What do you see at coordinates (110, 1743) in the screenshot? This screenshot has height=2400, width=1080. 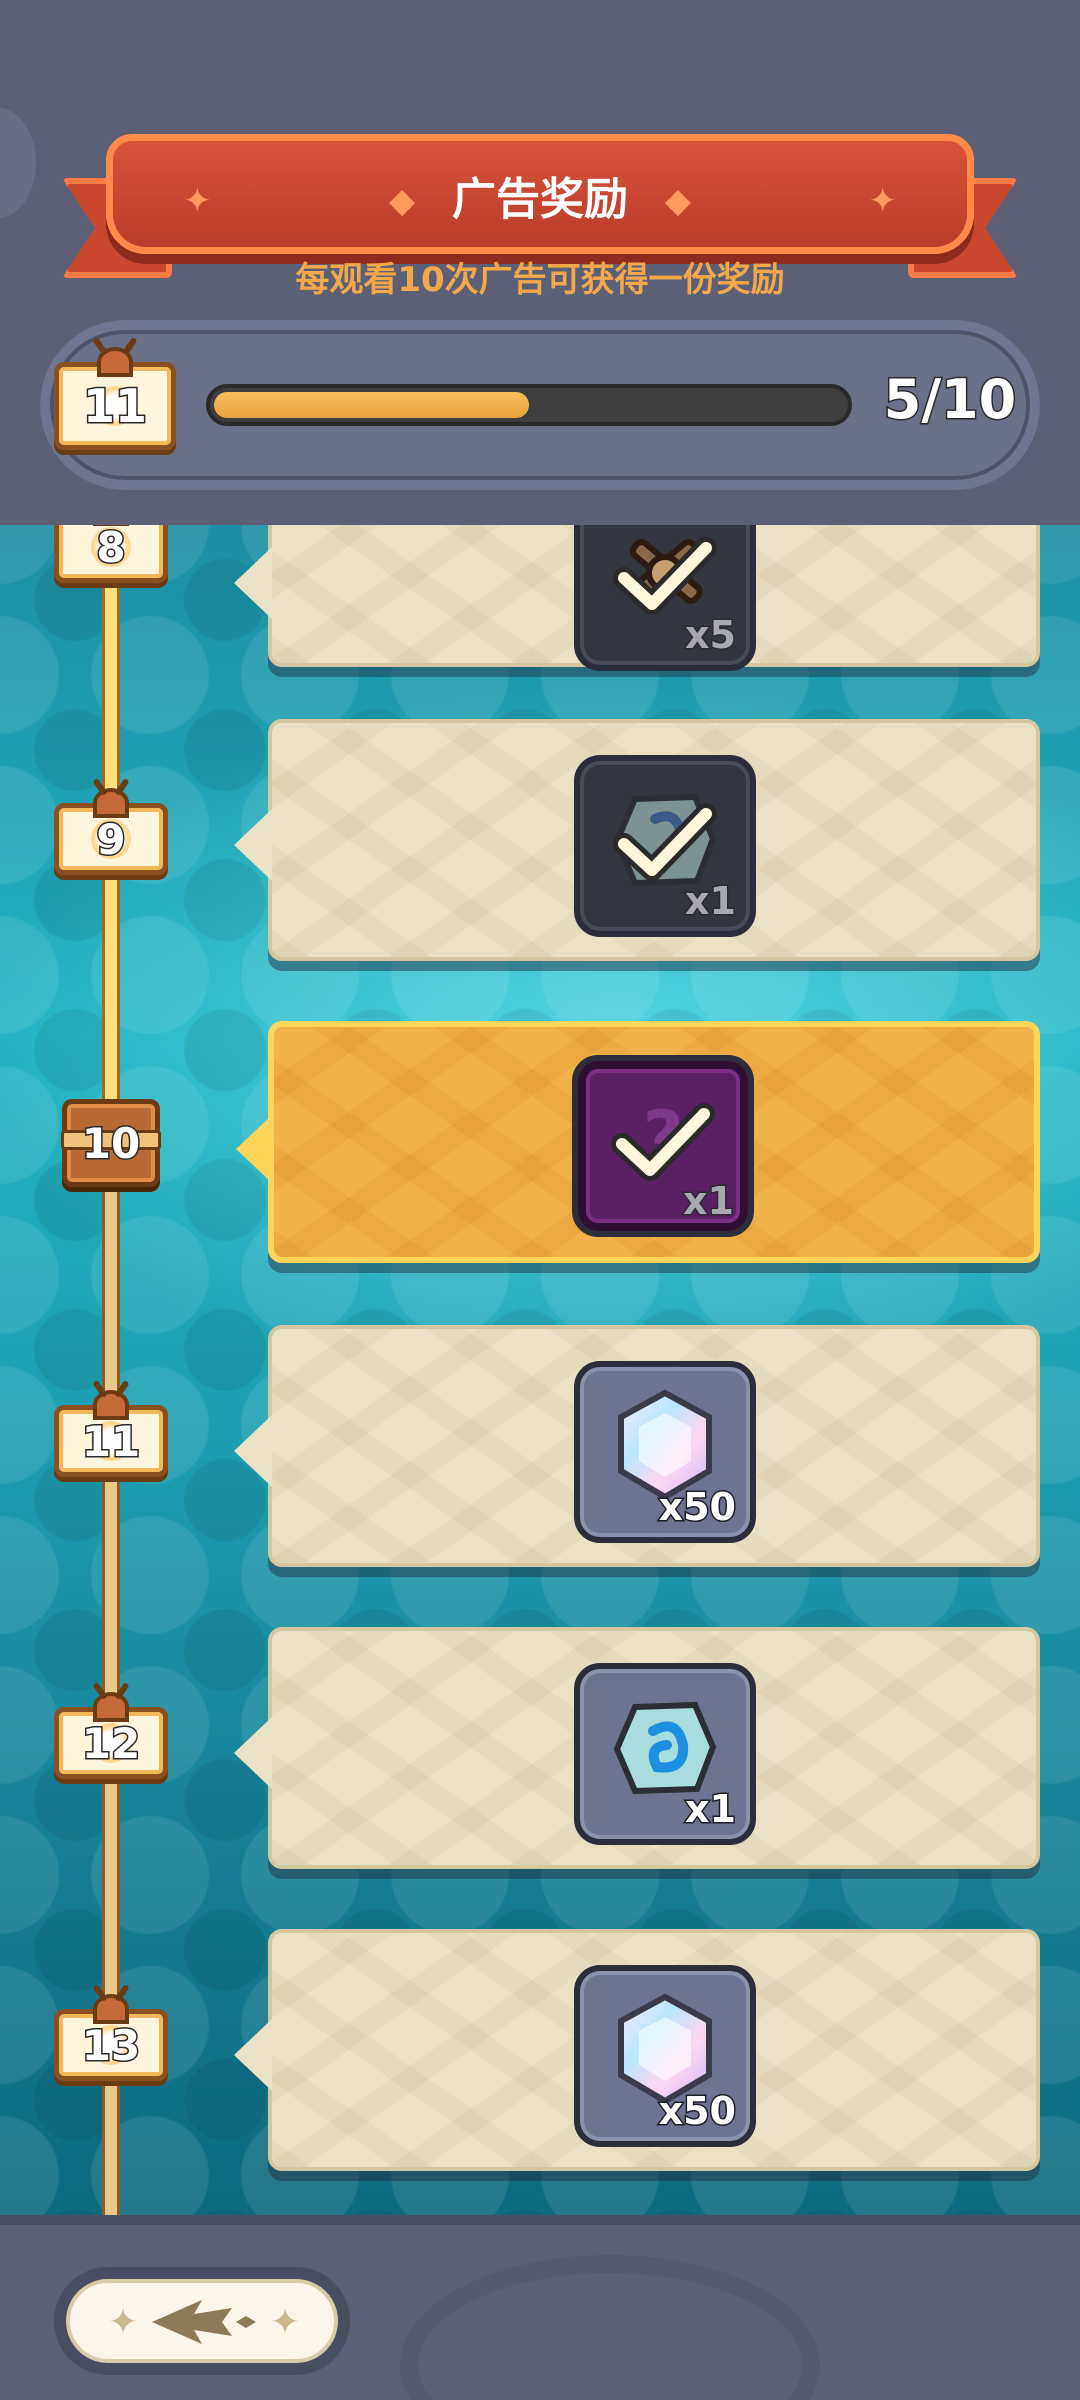 I see `level-number: 12` at bounding box center [110, 1743].